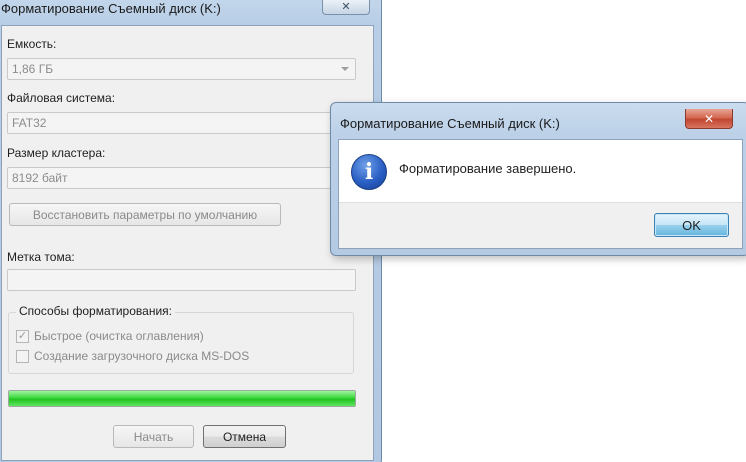 The width and height of the screenshot is (746, 462). Describe the element at coordinates (40, 178) in the screenshot. I see `cluster-size-value: 8192 байт` at that location.